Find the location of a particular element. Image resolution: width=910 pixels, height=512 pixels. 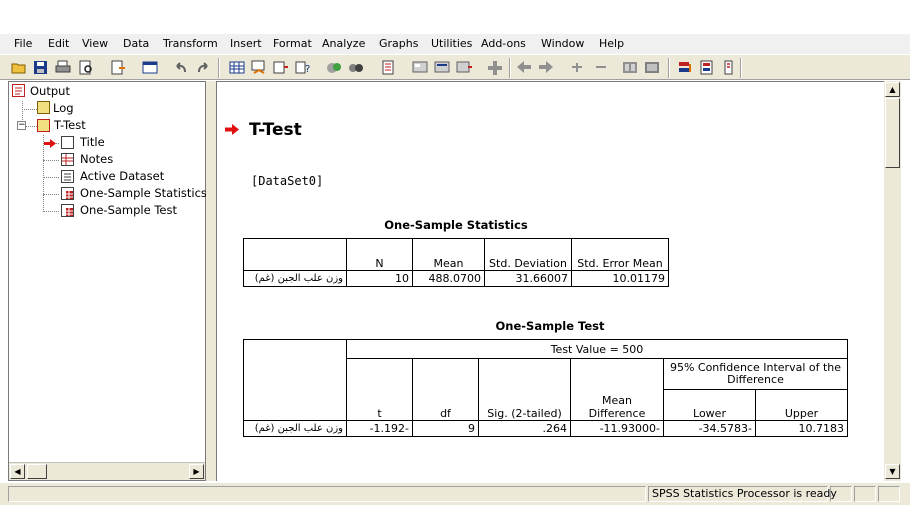

status-bar: SPSS Statistics Processor is ready is located at coordinates (455, 494).